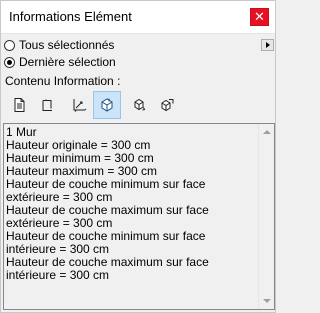 The height and width of the screenshot is (313, 320). I want to click on close-button: ✕, so click(259, 17).